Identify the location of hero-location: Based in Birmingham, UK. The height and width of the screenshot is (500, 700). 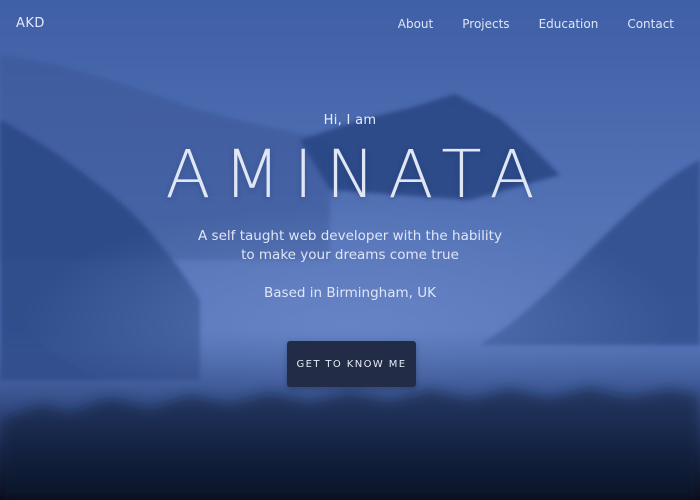
(350, 293).